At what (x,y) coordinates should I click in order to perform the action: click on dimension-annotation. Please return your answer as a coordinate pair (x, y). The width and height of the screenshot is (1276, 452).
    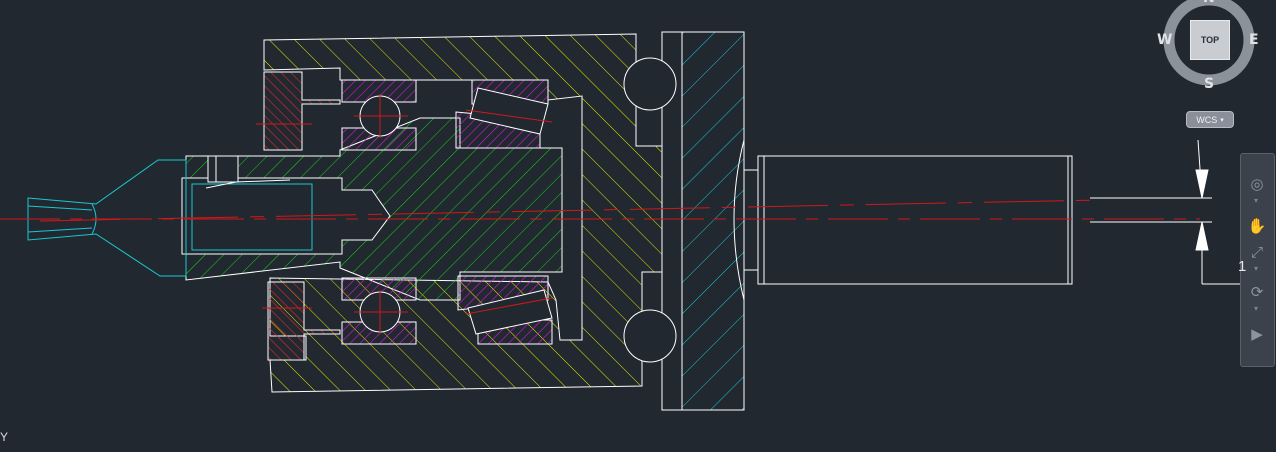
    Looking at the image, I should click on (1173, 212).